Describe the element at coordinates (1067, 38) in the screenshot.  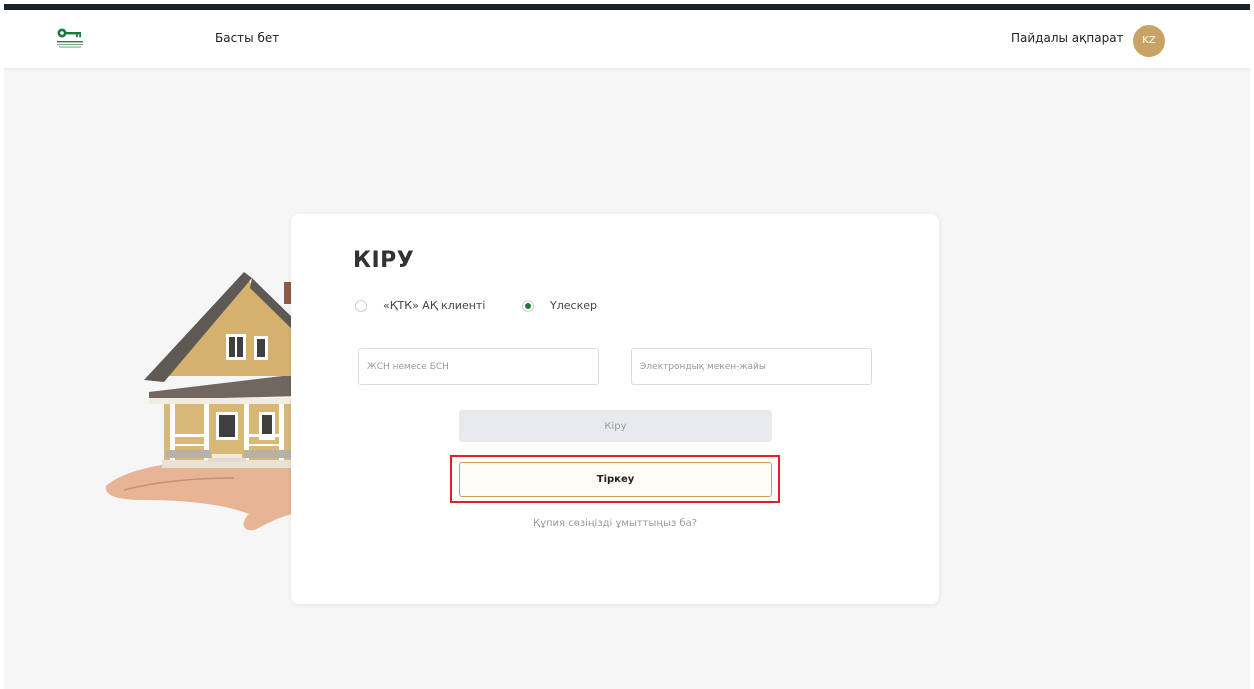
I see `nav-useful-info-link: Пайдалы ақпарат` at that location.